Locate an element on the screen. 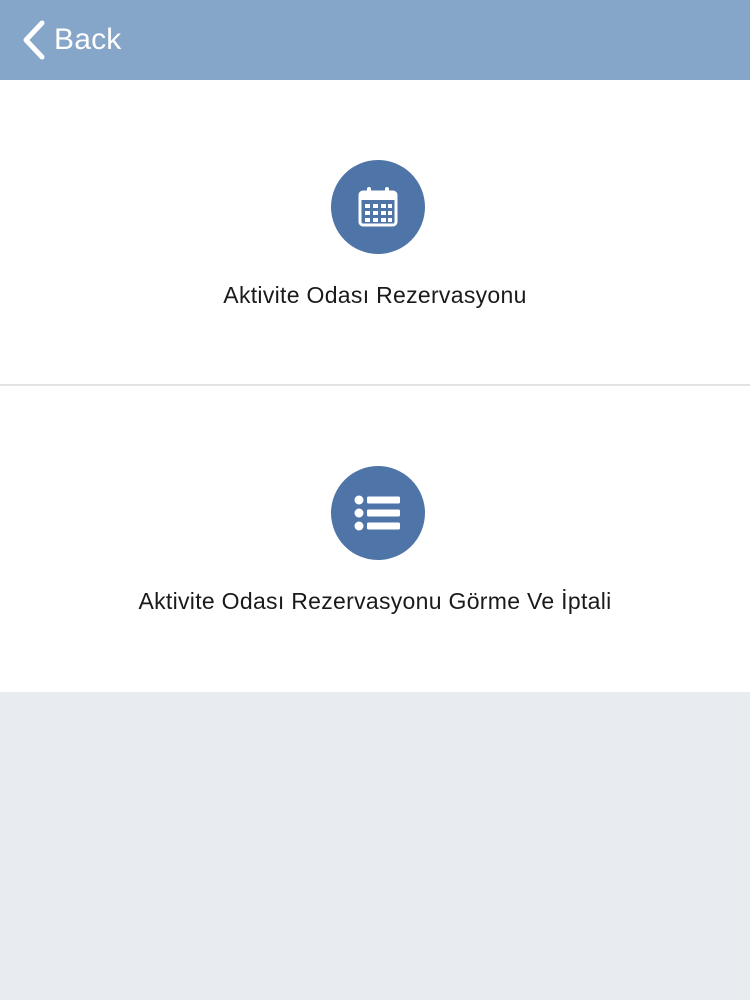 This screenshot has height=1000, width=750. back-button: Back is located at coordinates (72, 40).